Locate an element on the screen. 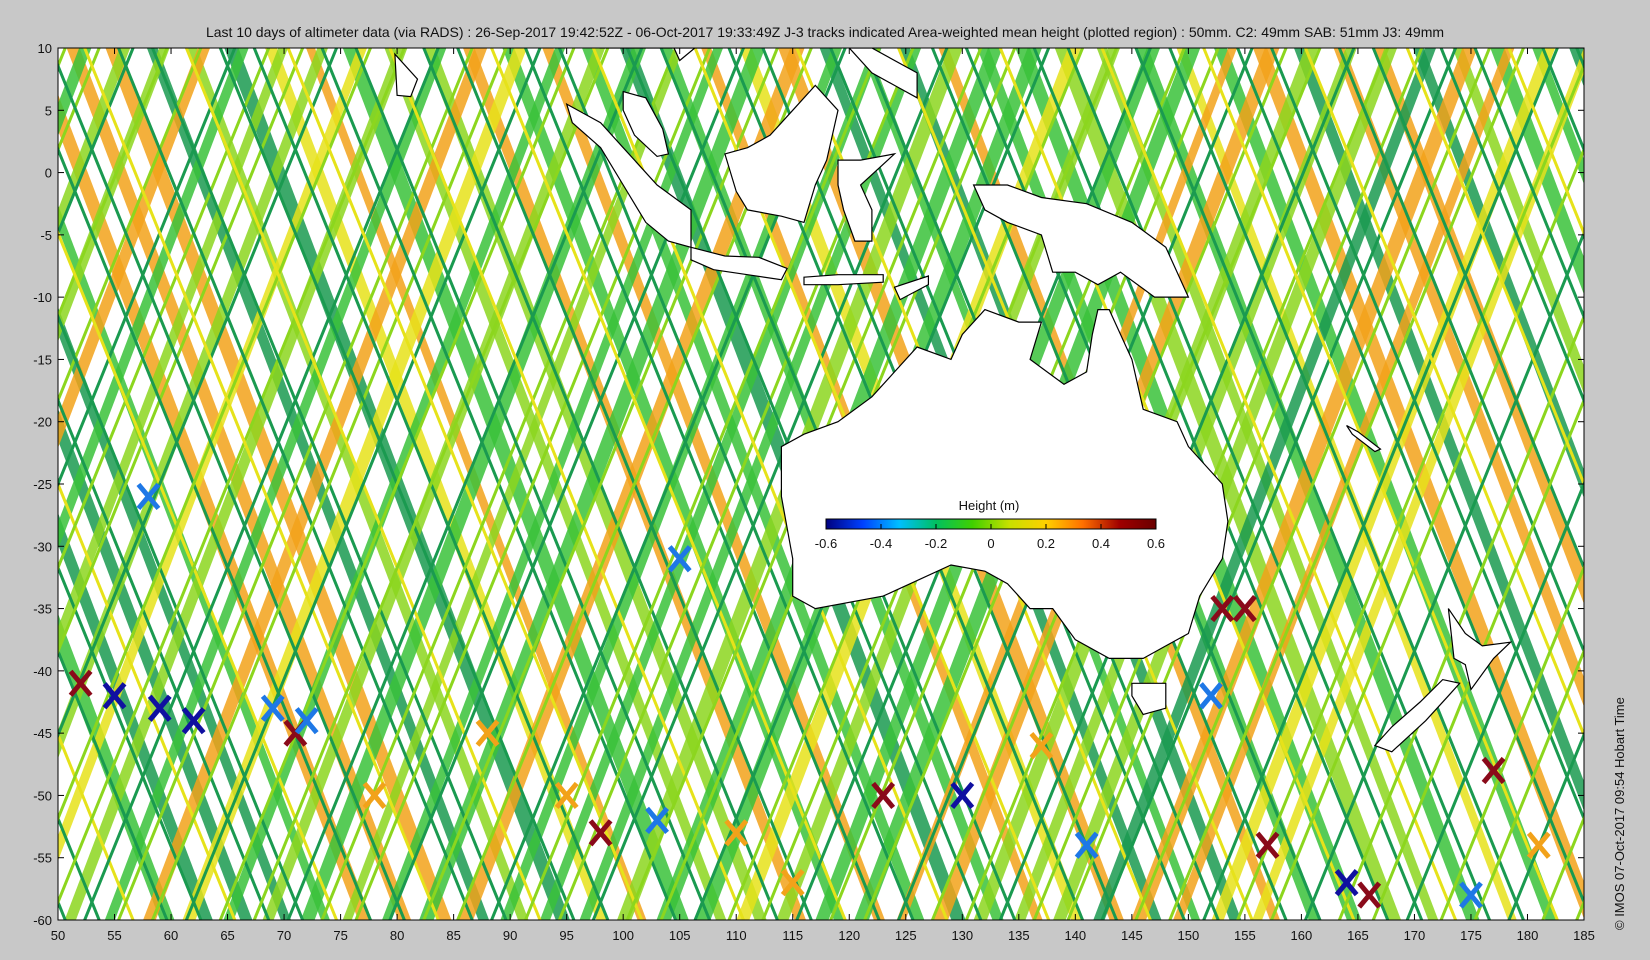 The width and height of the screenshot is (1650, 960). colorbar-tick-label: 0.2 is located at coordinates (1046, 543).